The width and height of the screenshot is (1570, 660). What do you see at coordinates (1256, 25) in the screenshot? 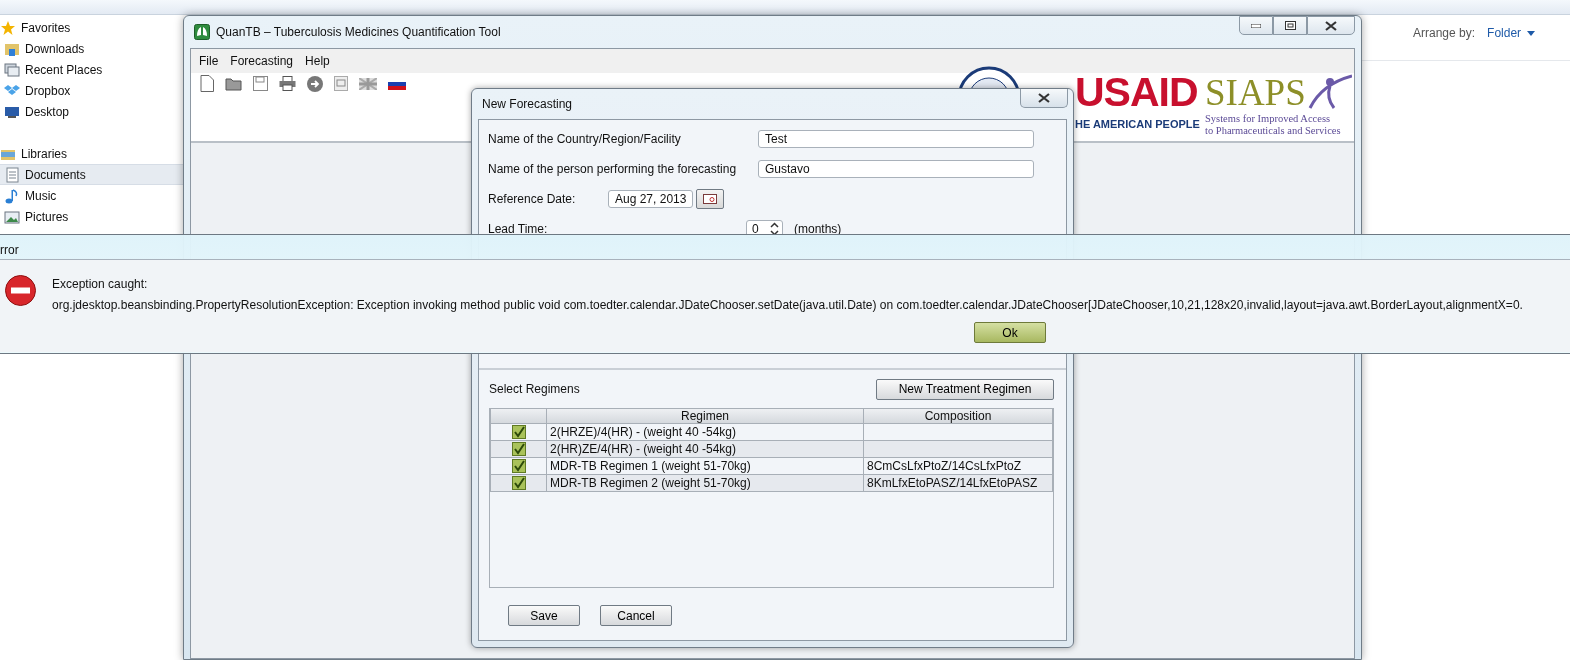
I see `minimize-icon` at bounding box center [1256, 25].